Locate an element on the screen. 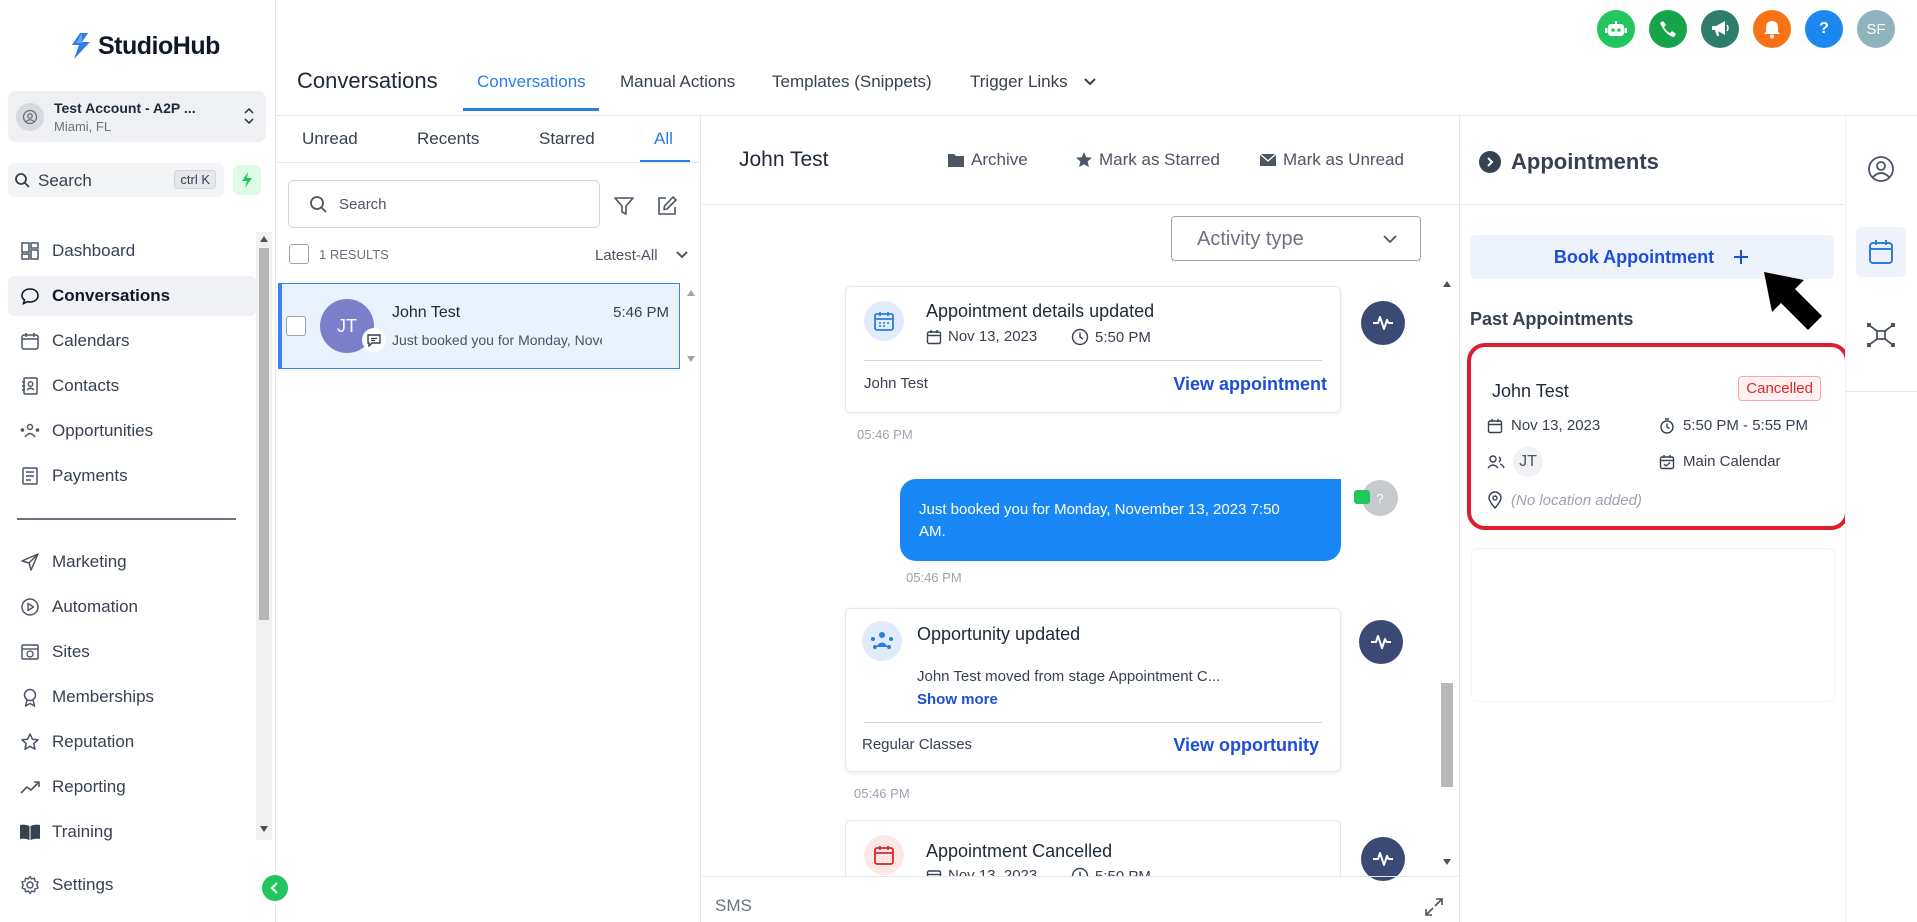 This screenshot has width=1917, height=922. sidebar-item-settings: Settings is located at coordinates (132, 885).